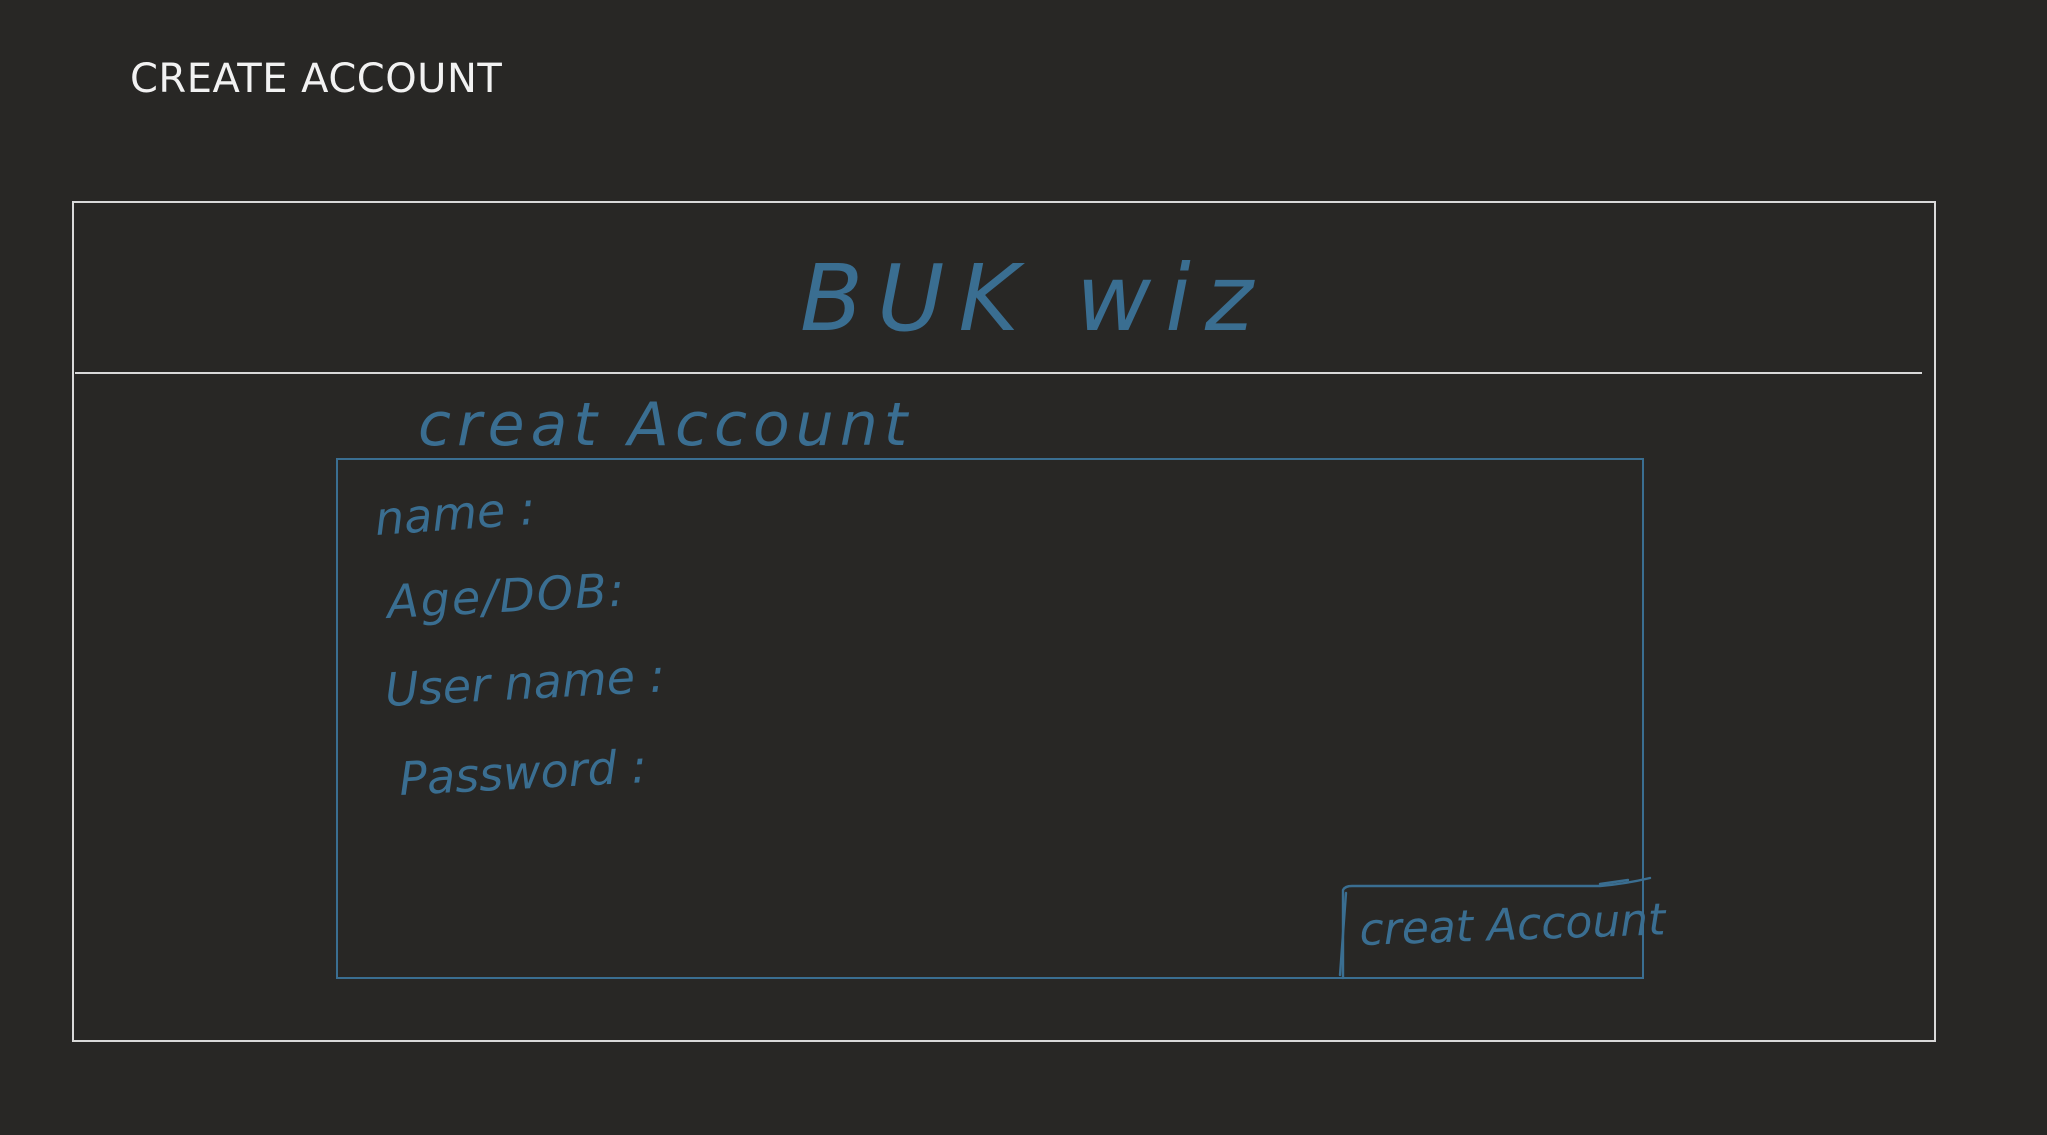  I want to click on age-dob-input, so click(1105, 605).